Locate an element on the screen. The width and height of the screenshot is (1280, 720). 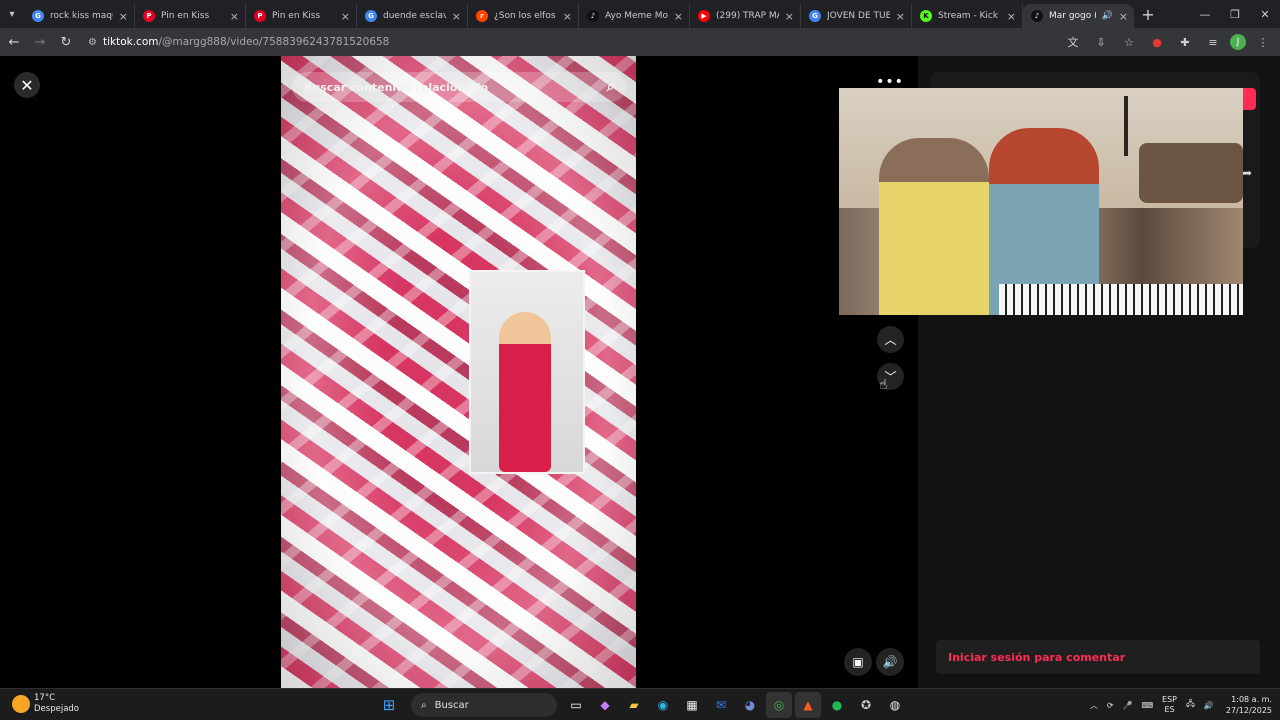
tab-title: Ayo Meme Mome is located at coordinates (636, 16).